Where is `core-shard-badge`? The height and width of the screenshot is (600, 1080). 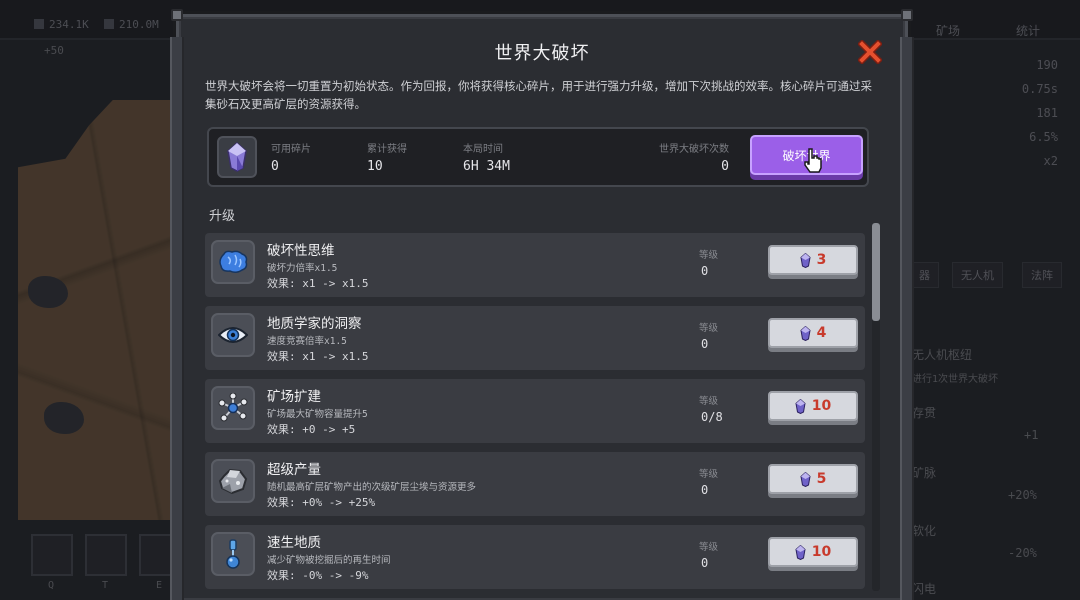 core-shard-badge is located at coordinates (237, 157).